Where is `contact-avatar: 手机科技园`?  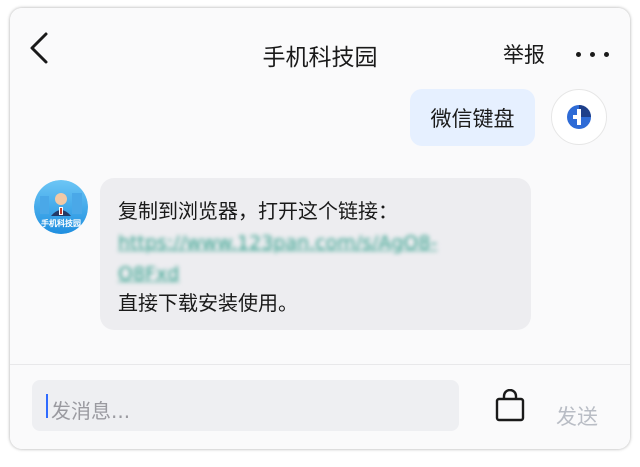 contact-avatar: 手机科技园 is located at coordinates (61, 207).